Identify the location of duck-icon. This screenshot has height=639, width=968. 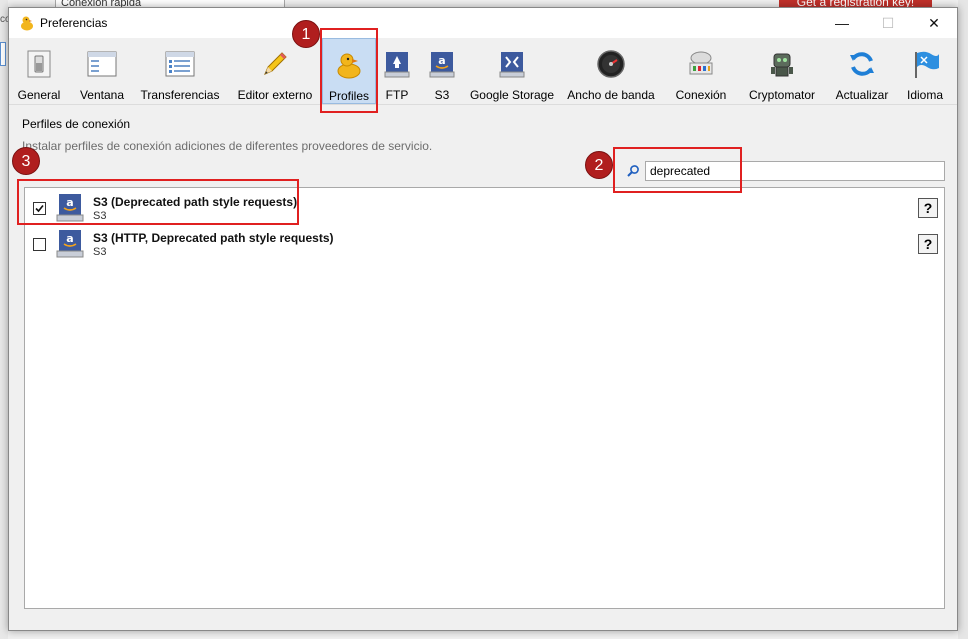
(27, 23).